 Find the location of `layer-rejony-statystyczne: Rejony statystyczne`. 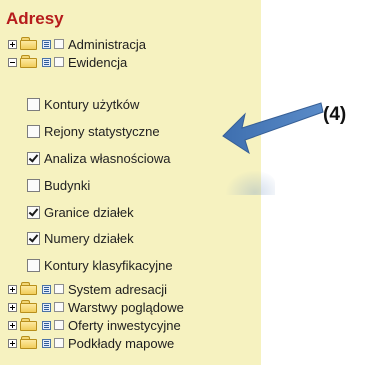

layer-rejony-statystyczne: Rejony statystyczne is located at coordinates (80, 131).